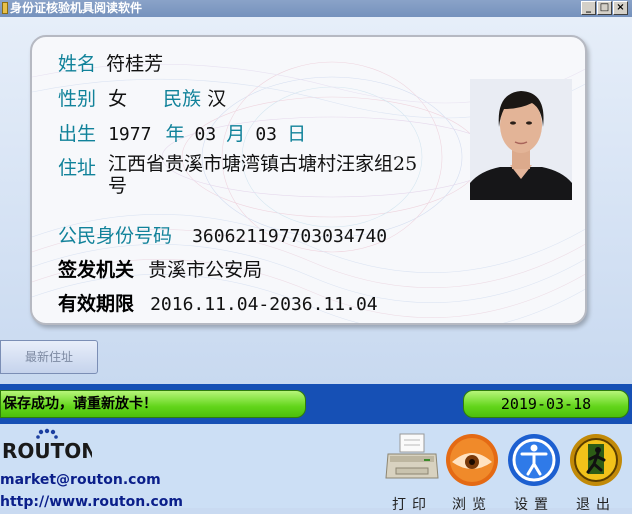 This screenshot has height=514, width=632. Describe the element at coordinates (263, 164) in the screenshot. I see `address-line-1: 江西省贵溪市塘湾镇古塘村汪家组25` at that location.